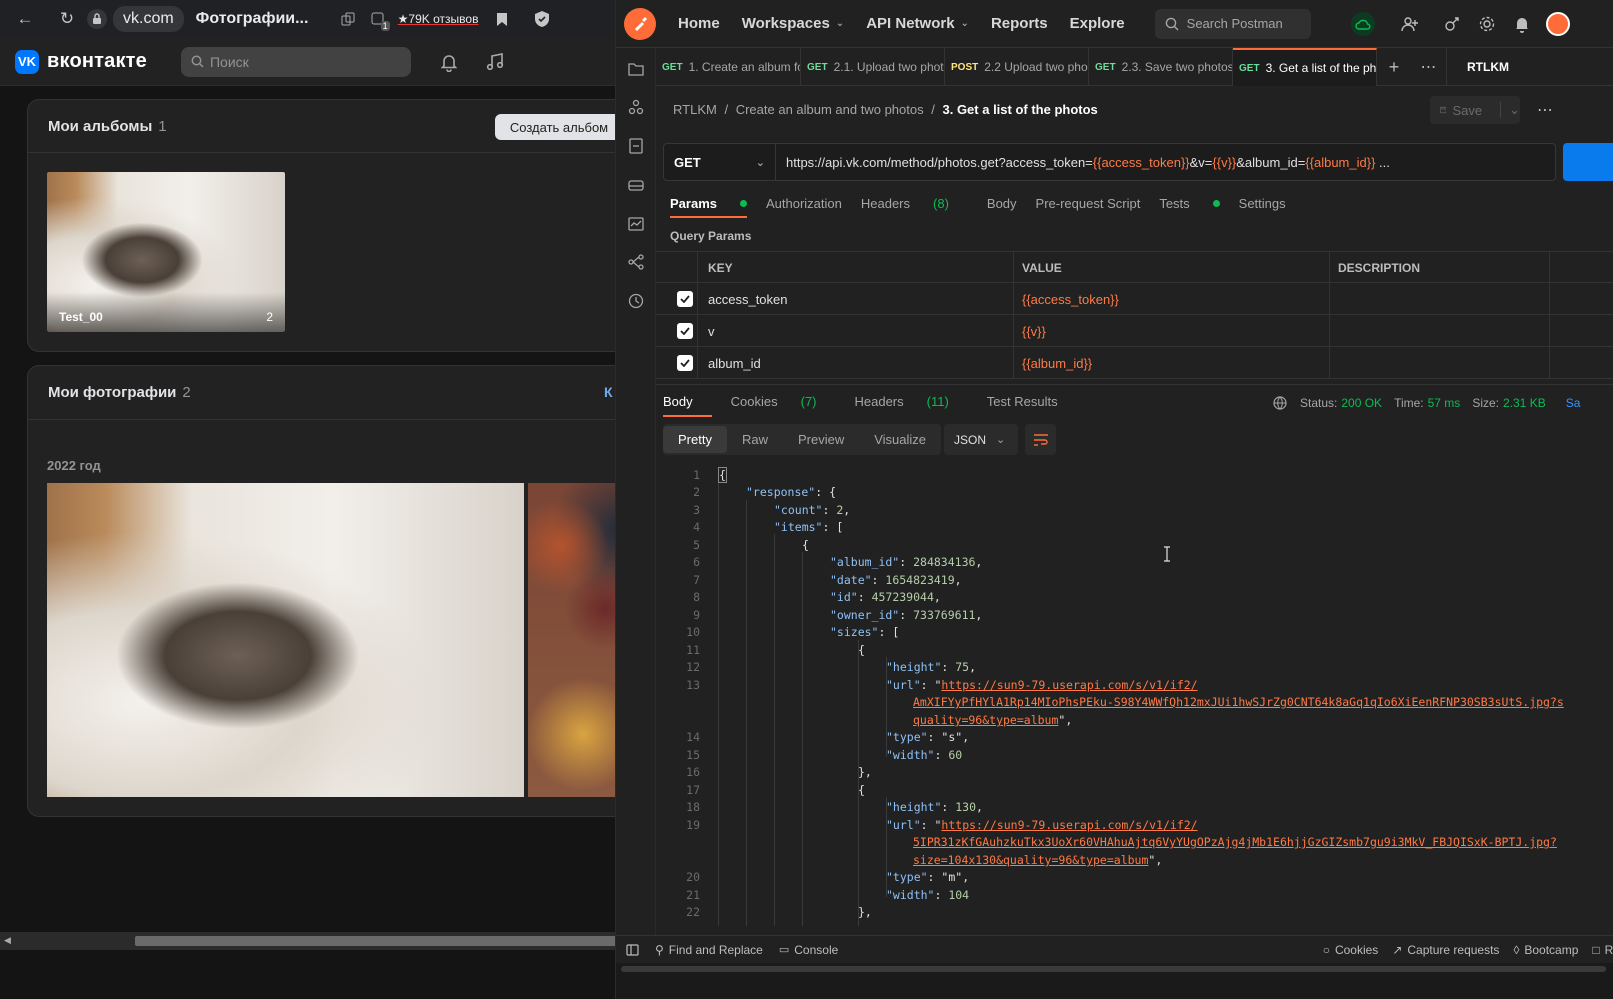 This screenshot has height=999, width=1613. I want to click on view-pretty: Pretty, so click(695, 439).